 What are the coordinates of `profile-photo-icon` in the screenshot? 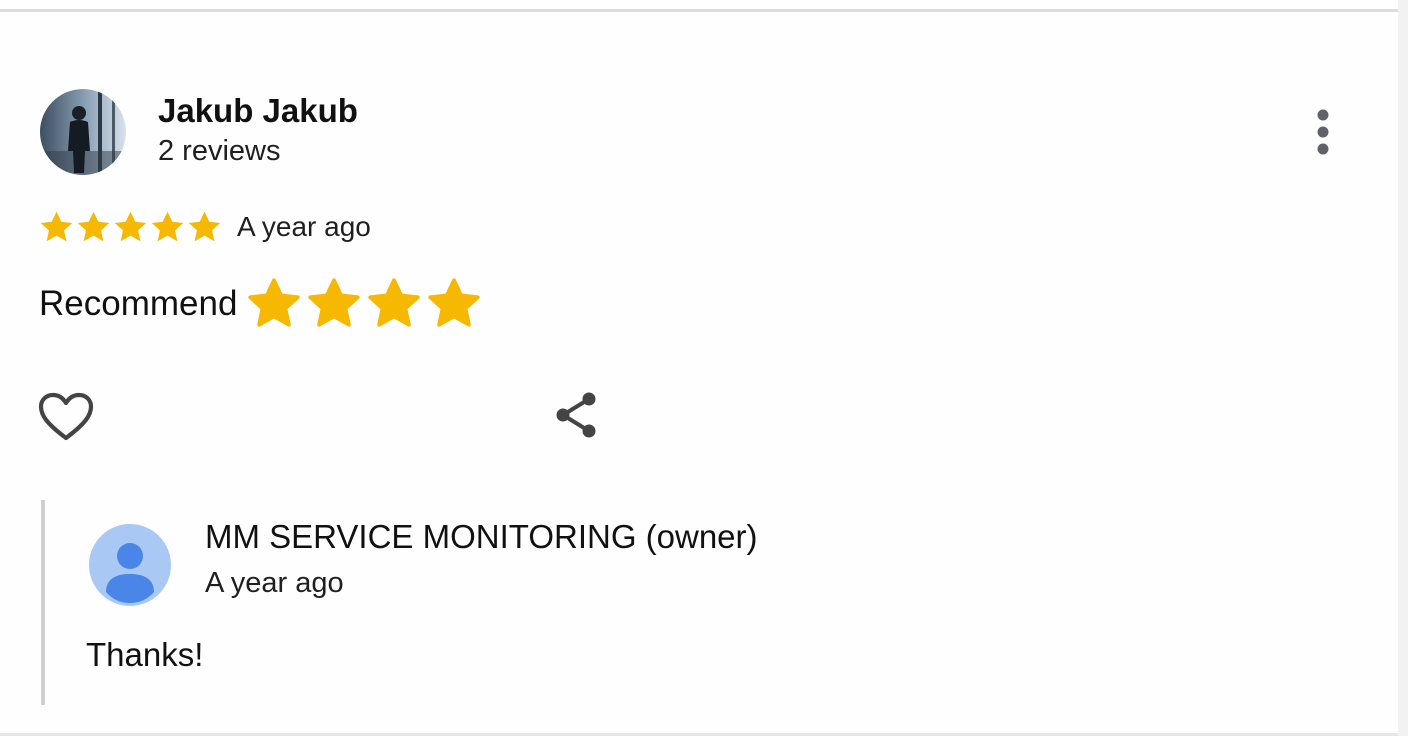 It's located at (83, 132).